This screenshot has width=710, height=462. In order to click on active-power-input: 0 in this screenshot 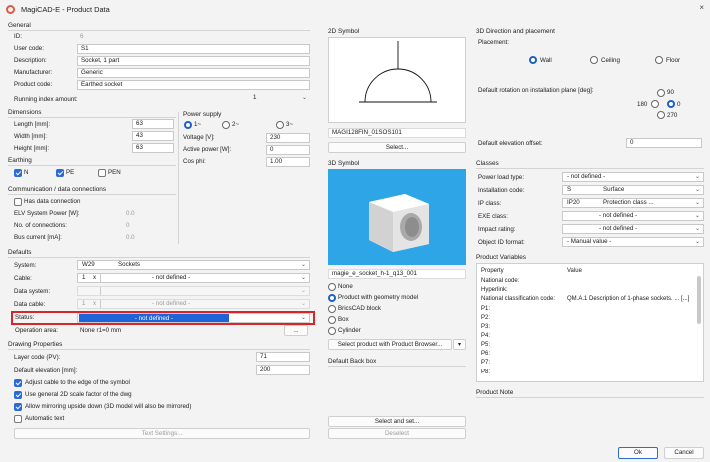, I will do `click(288, 150)`.